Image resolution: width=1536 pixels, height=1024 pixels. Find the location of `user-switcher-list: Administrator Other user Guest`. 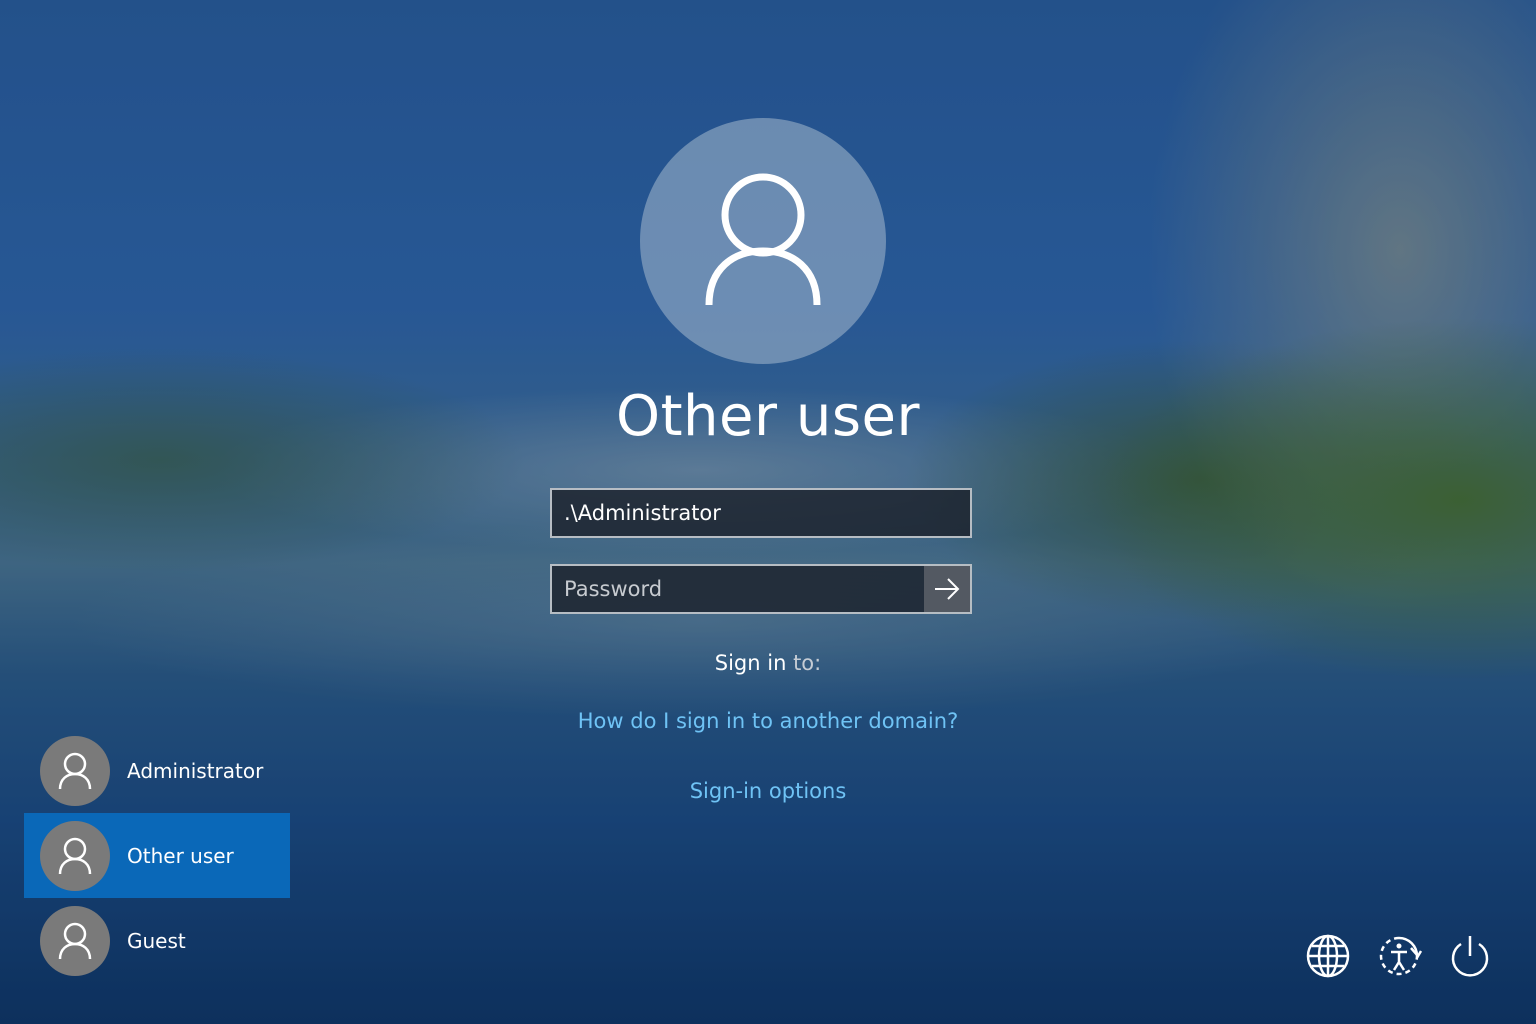

user-switcher-list: Administrator Other user Guest is located at coordinates (157, 855).